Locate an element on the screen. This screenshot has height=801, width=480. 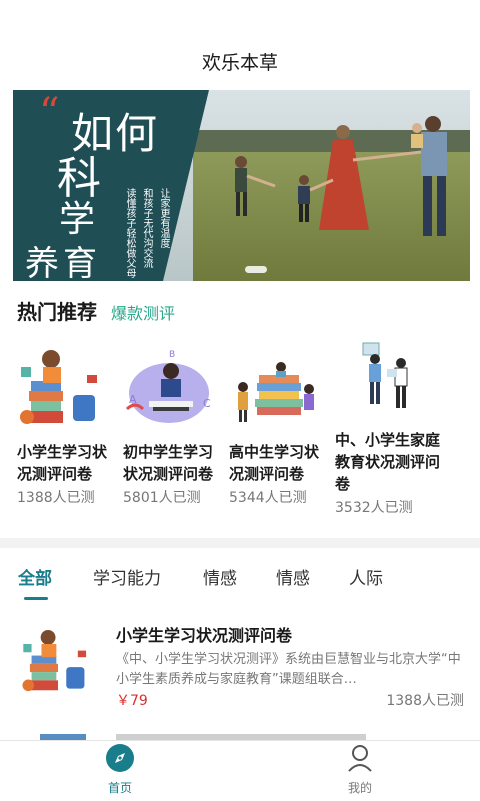
student-with-laptop-illustration: A C B is located at coordinates (173, 390).